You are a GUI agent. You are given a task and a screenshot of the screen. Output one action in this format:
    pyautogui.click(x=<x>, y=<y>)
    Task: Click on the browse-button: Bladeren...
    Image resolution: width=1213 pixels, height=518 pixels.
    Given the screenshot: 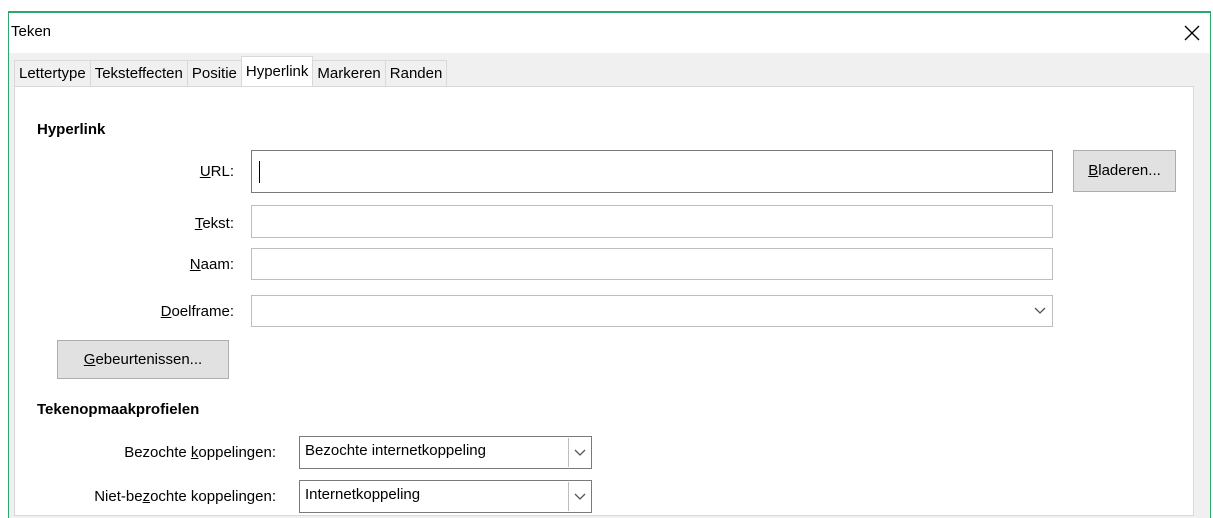 What is the action you would take?
    pyautogui.click(x=1124, y=171)
    